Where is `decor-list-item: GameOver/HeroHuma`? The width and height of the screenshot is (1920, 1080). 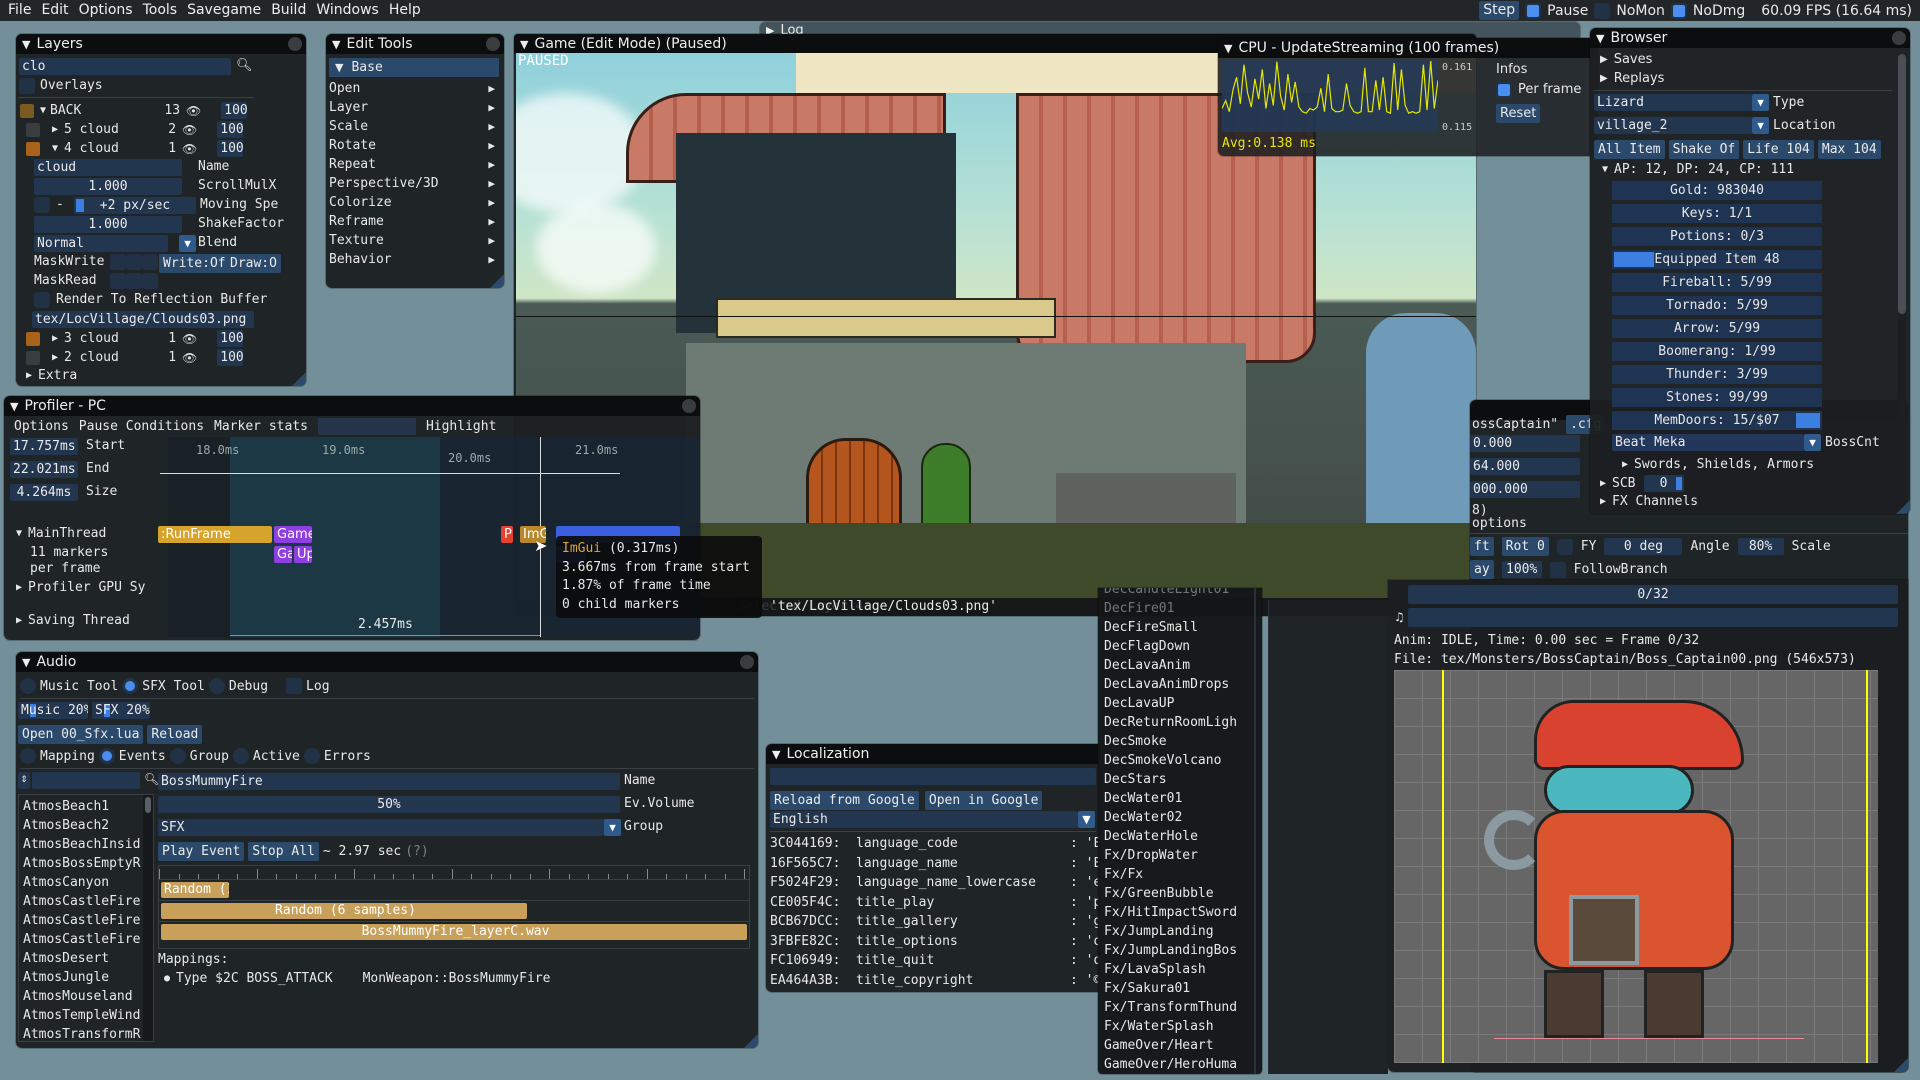
decor-list-item: GameOver/HeroHuma is located at coordinates (1179, 1064).